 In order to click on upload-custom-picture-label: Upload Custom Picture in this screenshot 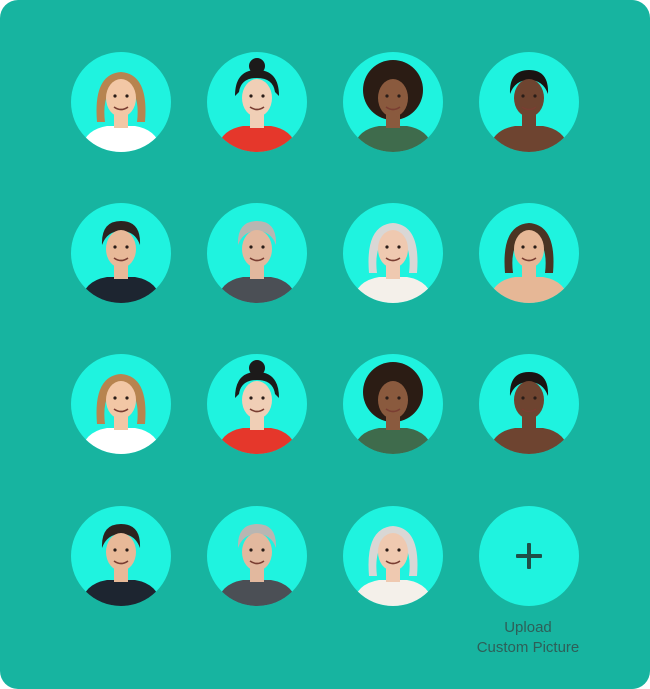, I will do `click(528, 638)`.